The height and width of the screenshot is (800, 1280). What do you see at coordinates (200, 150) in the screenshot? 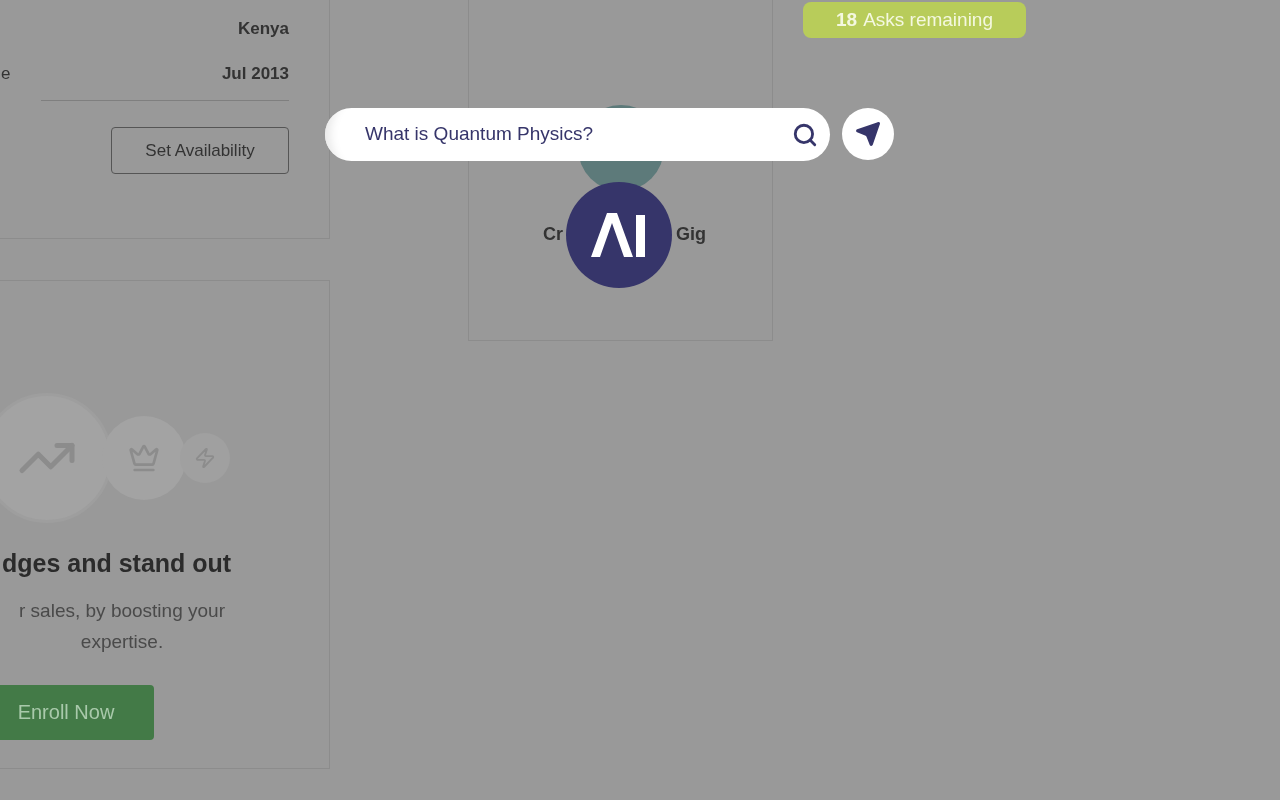
I see `set-availability-button: Set Availability` at bounding box center [200, 150].